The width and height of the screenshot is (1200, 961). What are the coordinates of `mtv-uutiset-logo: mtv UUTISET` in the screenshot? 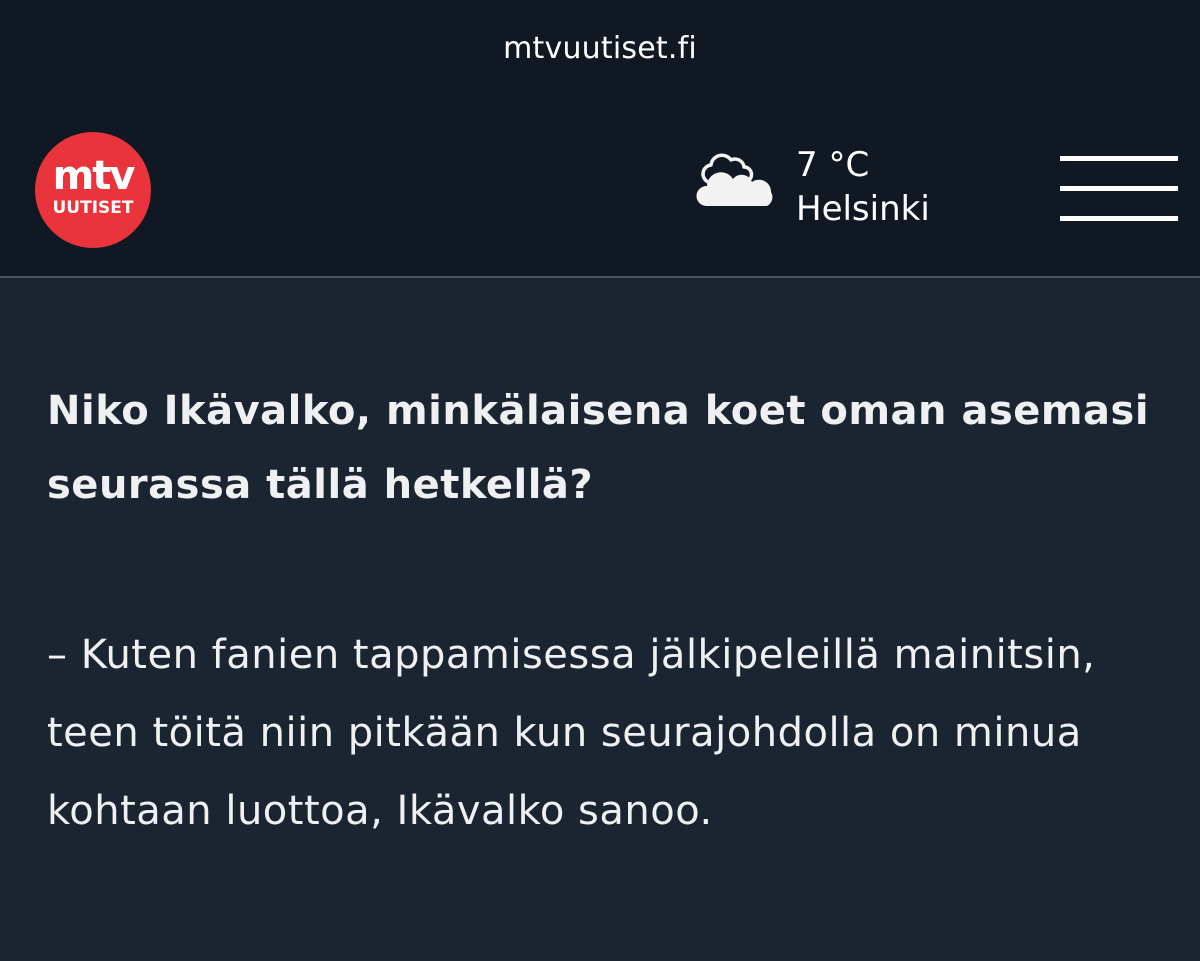 It's located at (93, 190).